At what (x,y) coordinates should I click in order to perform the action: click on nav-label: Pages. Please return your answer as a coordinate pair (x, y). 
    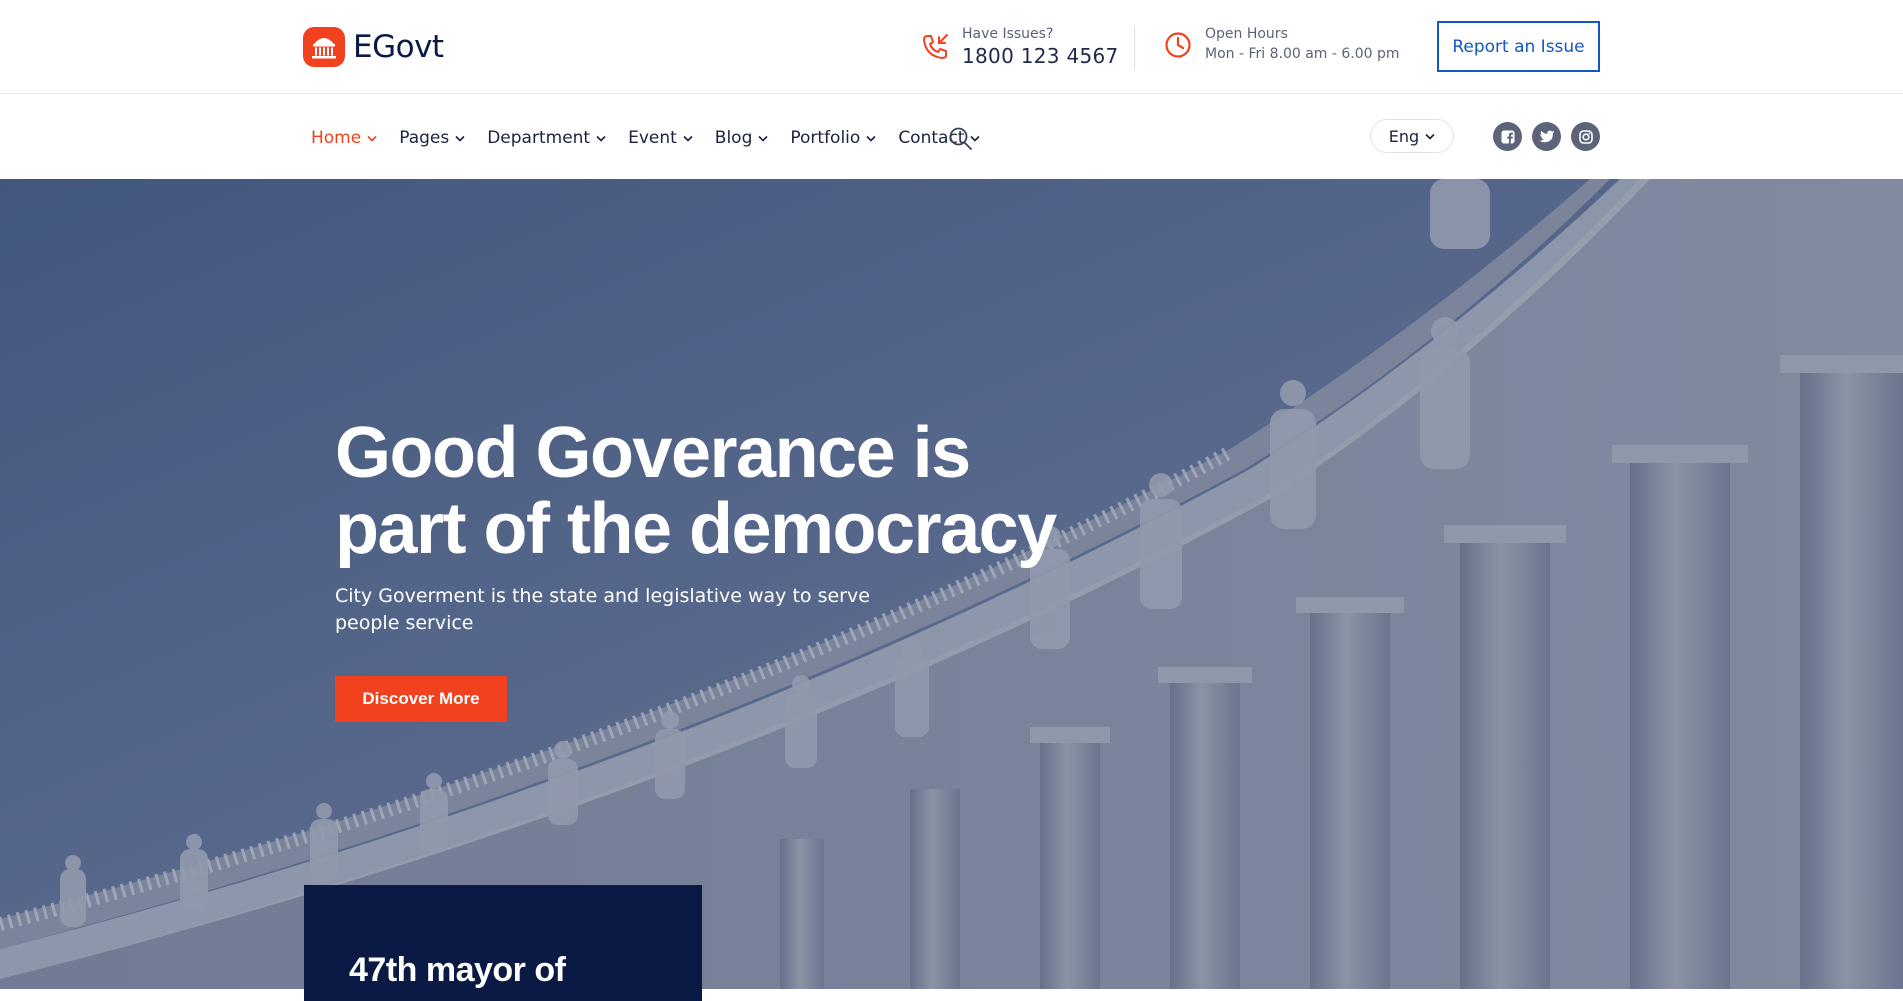
    Looking at the image, I should click on (424, 138).